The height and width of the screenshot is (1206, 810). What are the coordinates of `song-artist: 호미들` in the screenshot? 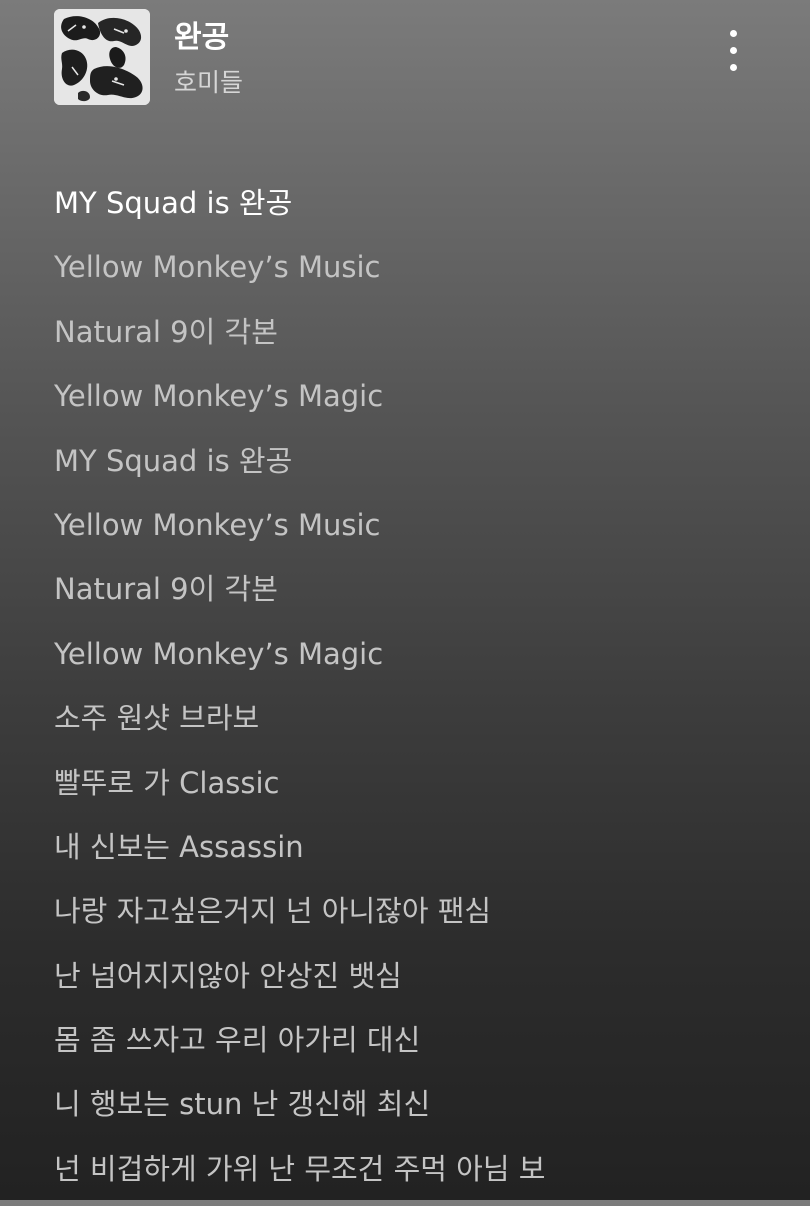 It's located at (208, 81).